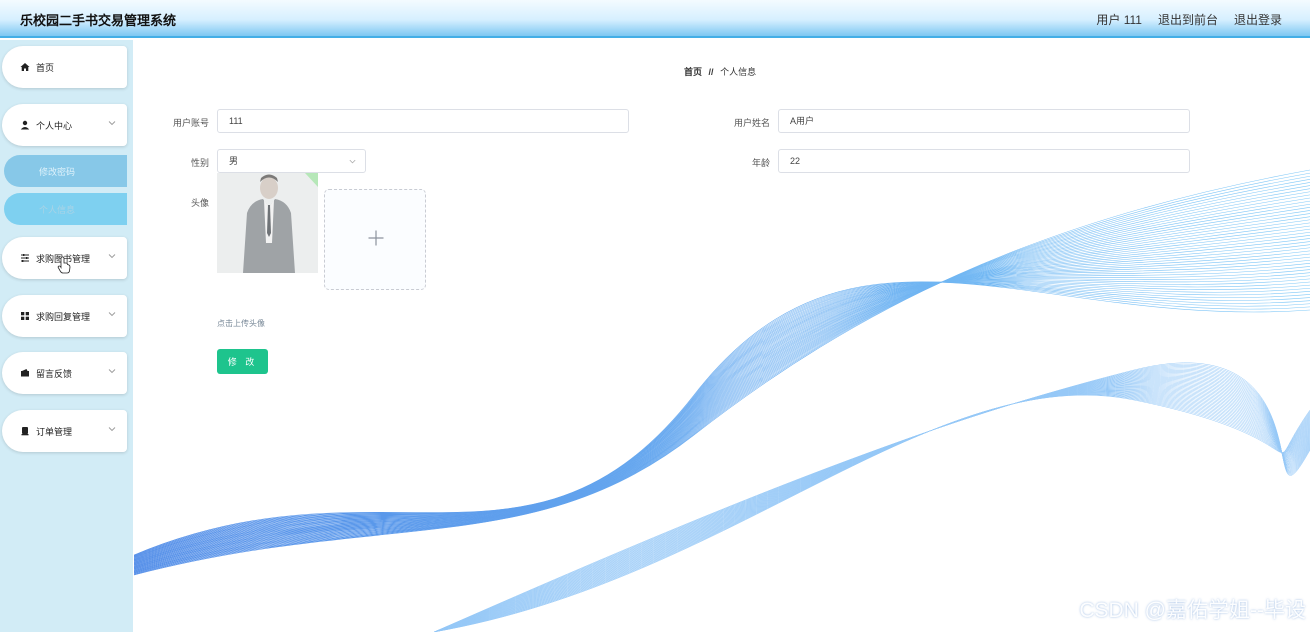 This screenshot has height=632, width=1310. What do you see at coordinates (57, 171) in the screenshot?
I see `sidebar-subitem-label: 修改密码` at bounding box center [57, 171].